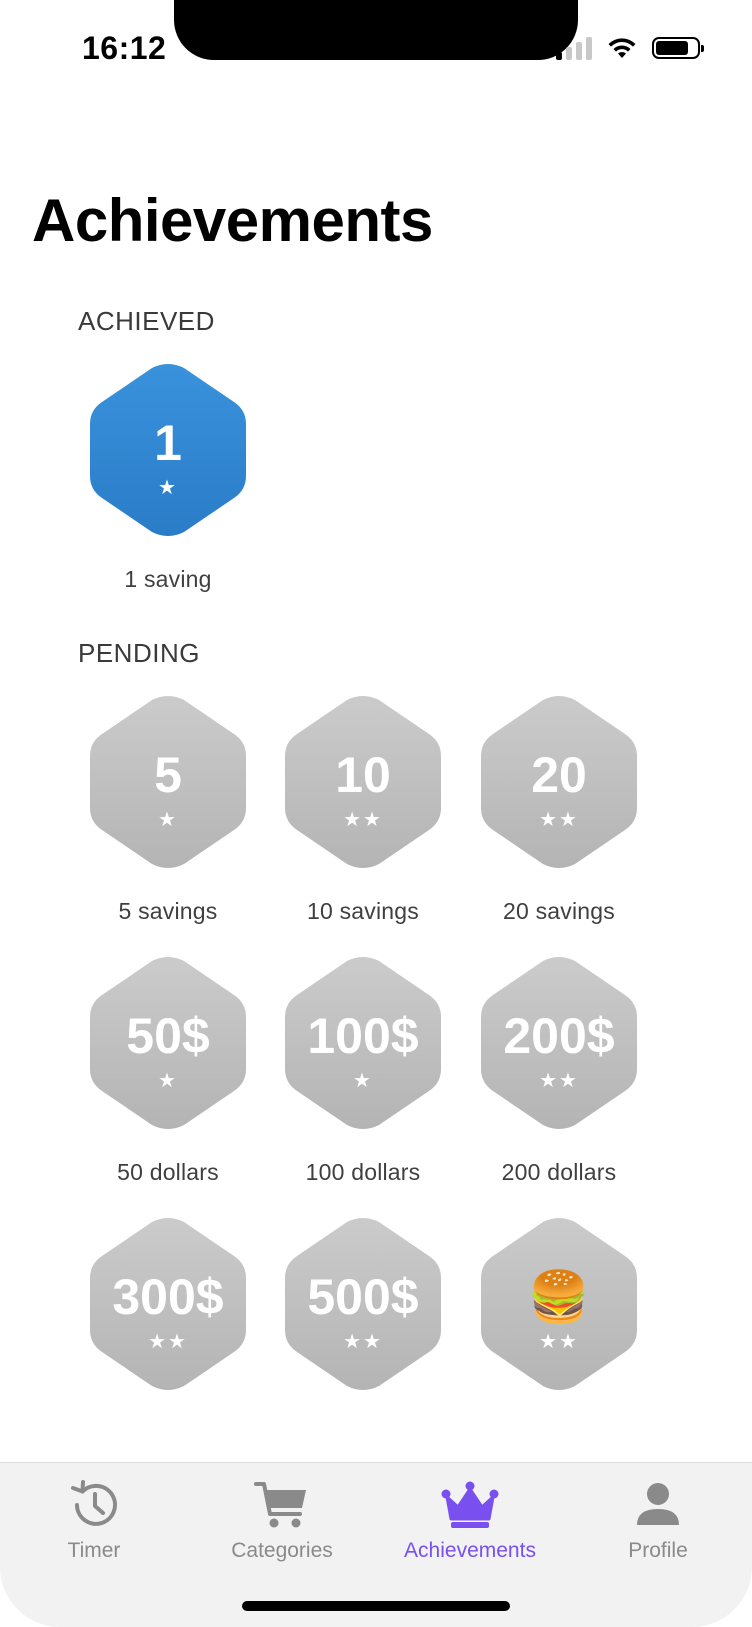 Image resolution: width=752 pixels, height=1627 pixels. Describe the element at coordinates (94, 1550) in the screenshot. I see `tab-label: Timer` at that location.